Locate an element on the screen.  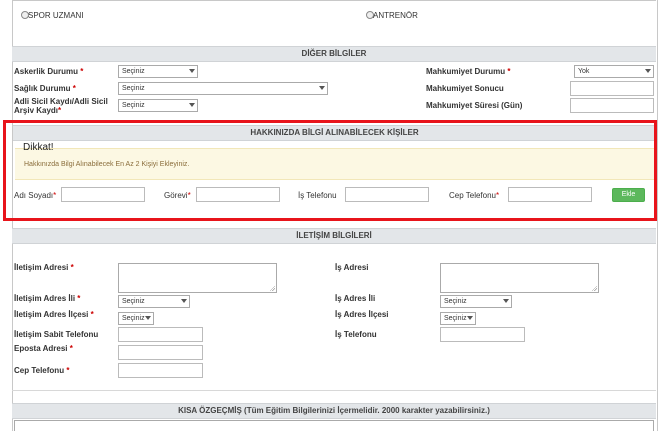
top-border is located at coordinates (334, 0).